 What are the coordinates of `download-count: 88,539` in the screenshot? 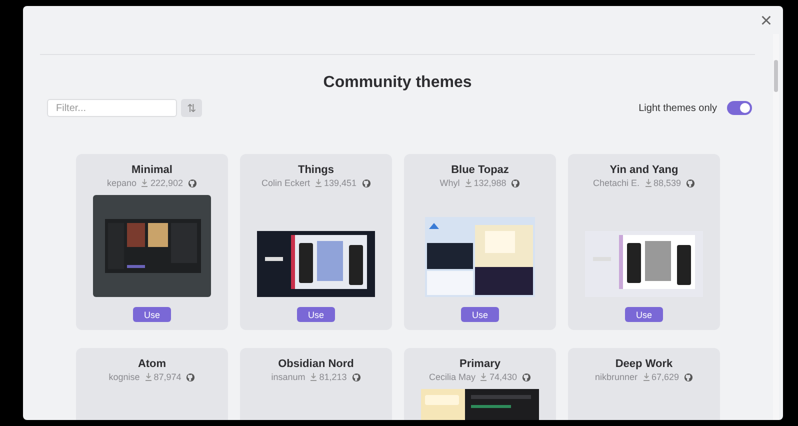 It's located at (668, 183).